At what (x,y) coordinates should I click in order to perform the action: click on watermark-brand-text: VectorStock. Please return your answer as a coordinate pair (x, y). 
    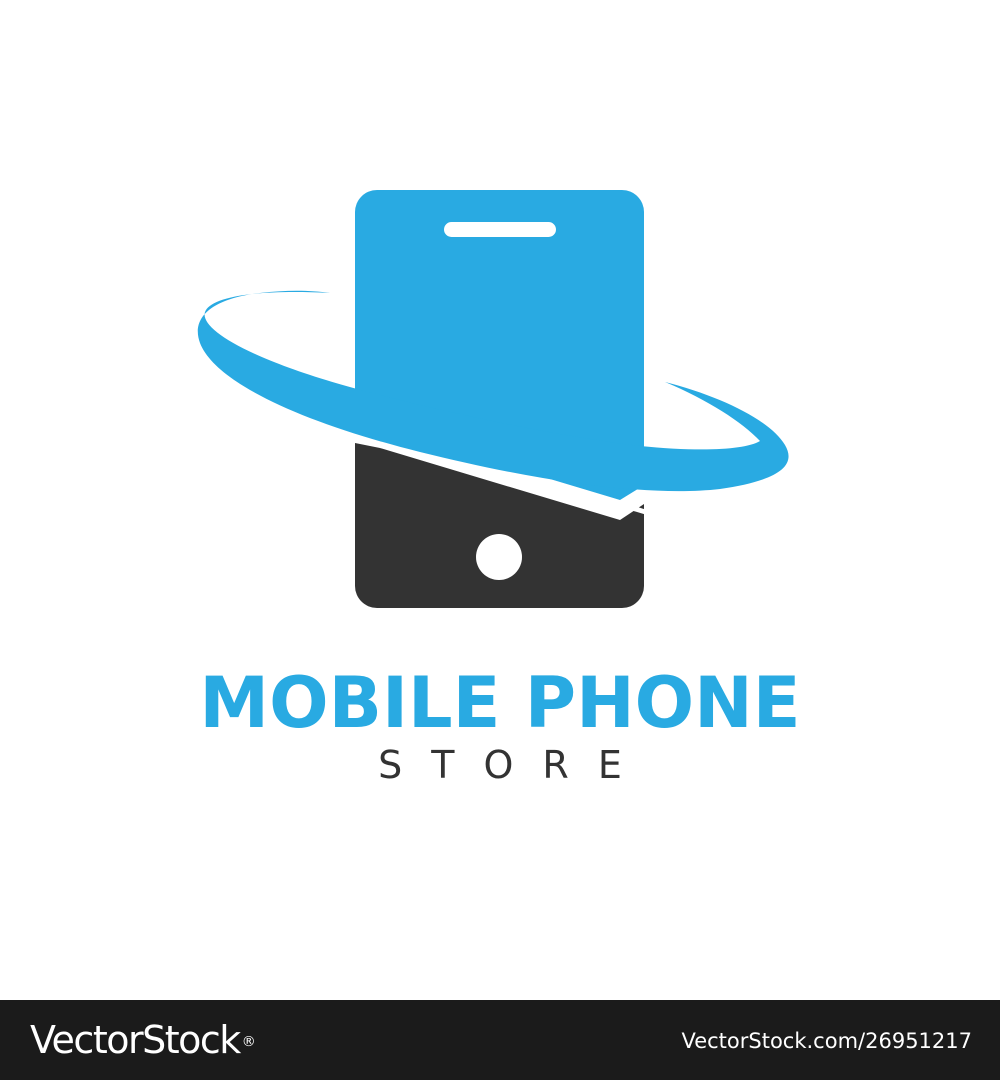
    Looking at the image, I should click on (135, 1040).